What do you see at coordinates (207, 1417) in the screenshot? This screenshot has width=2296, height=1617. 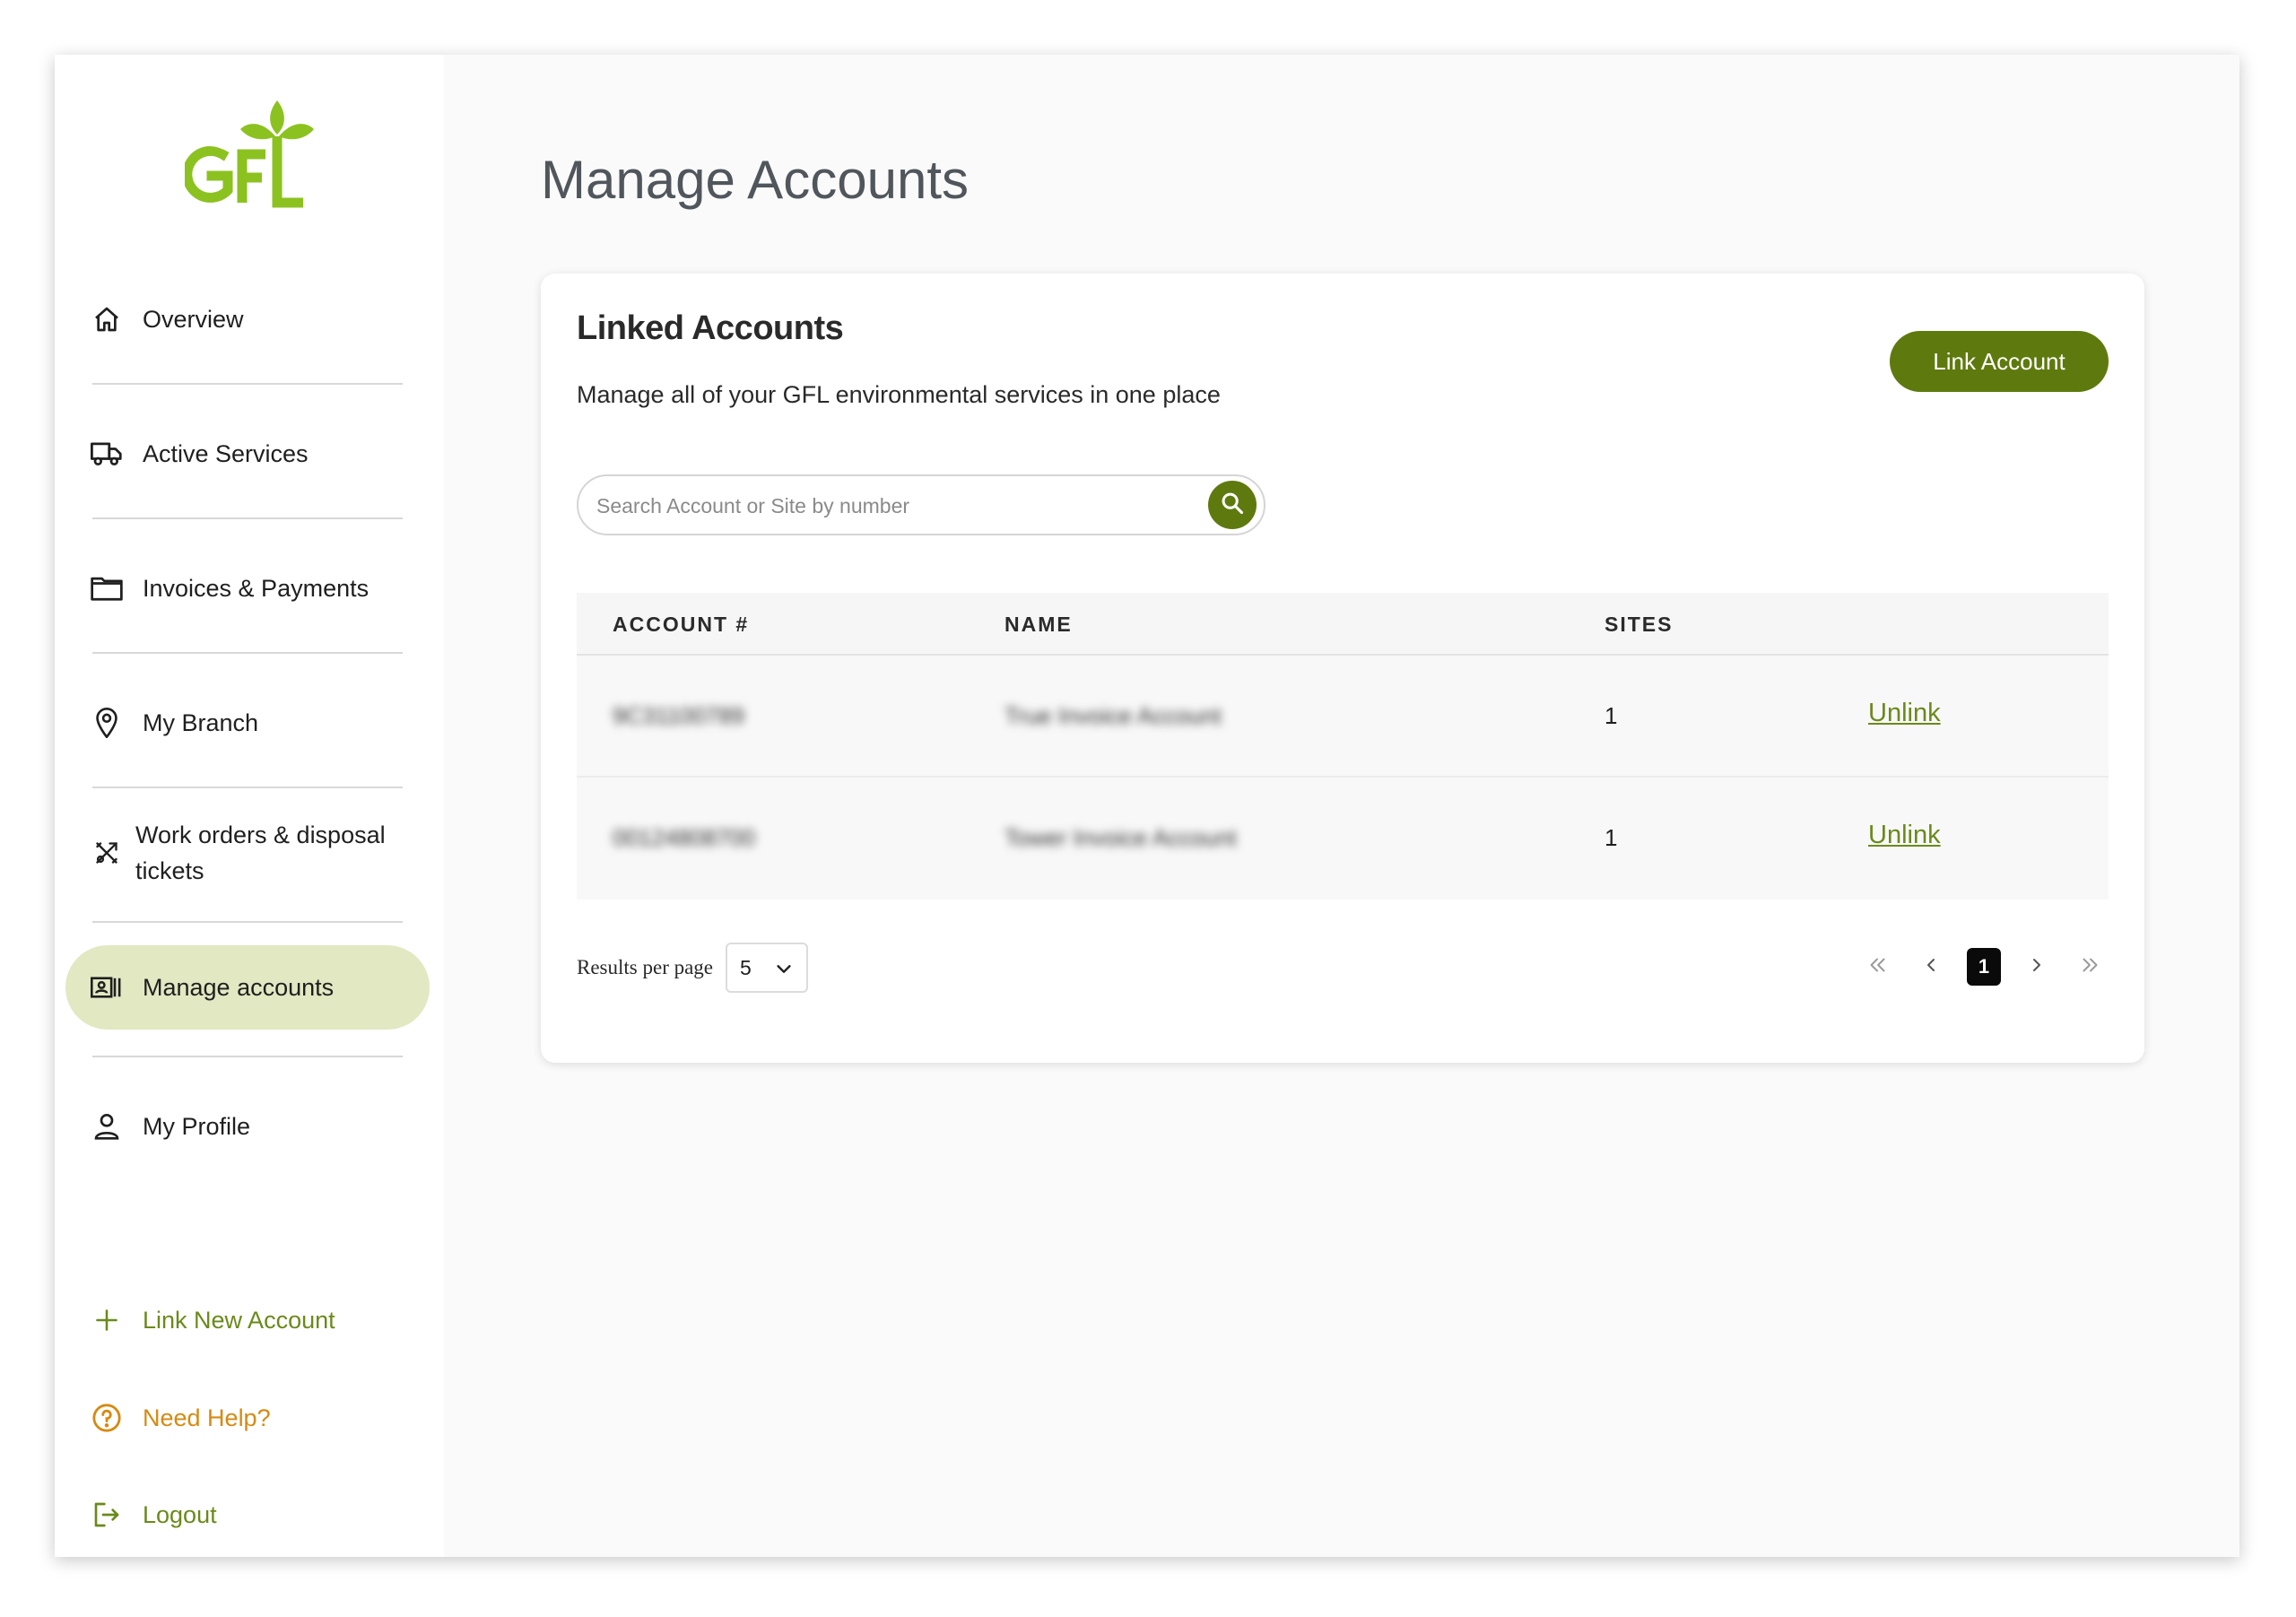 I see `need-help-label: Need Help?` at bounding box center [207, 1417].